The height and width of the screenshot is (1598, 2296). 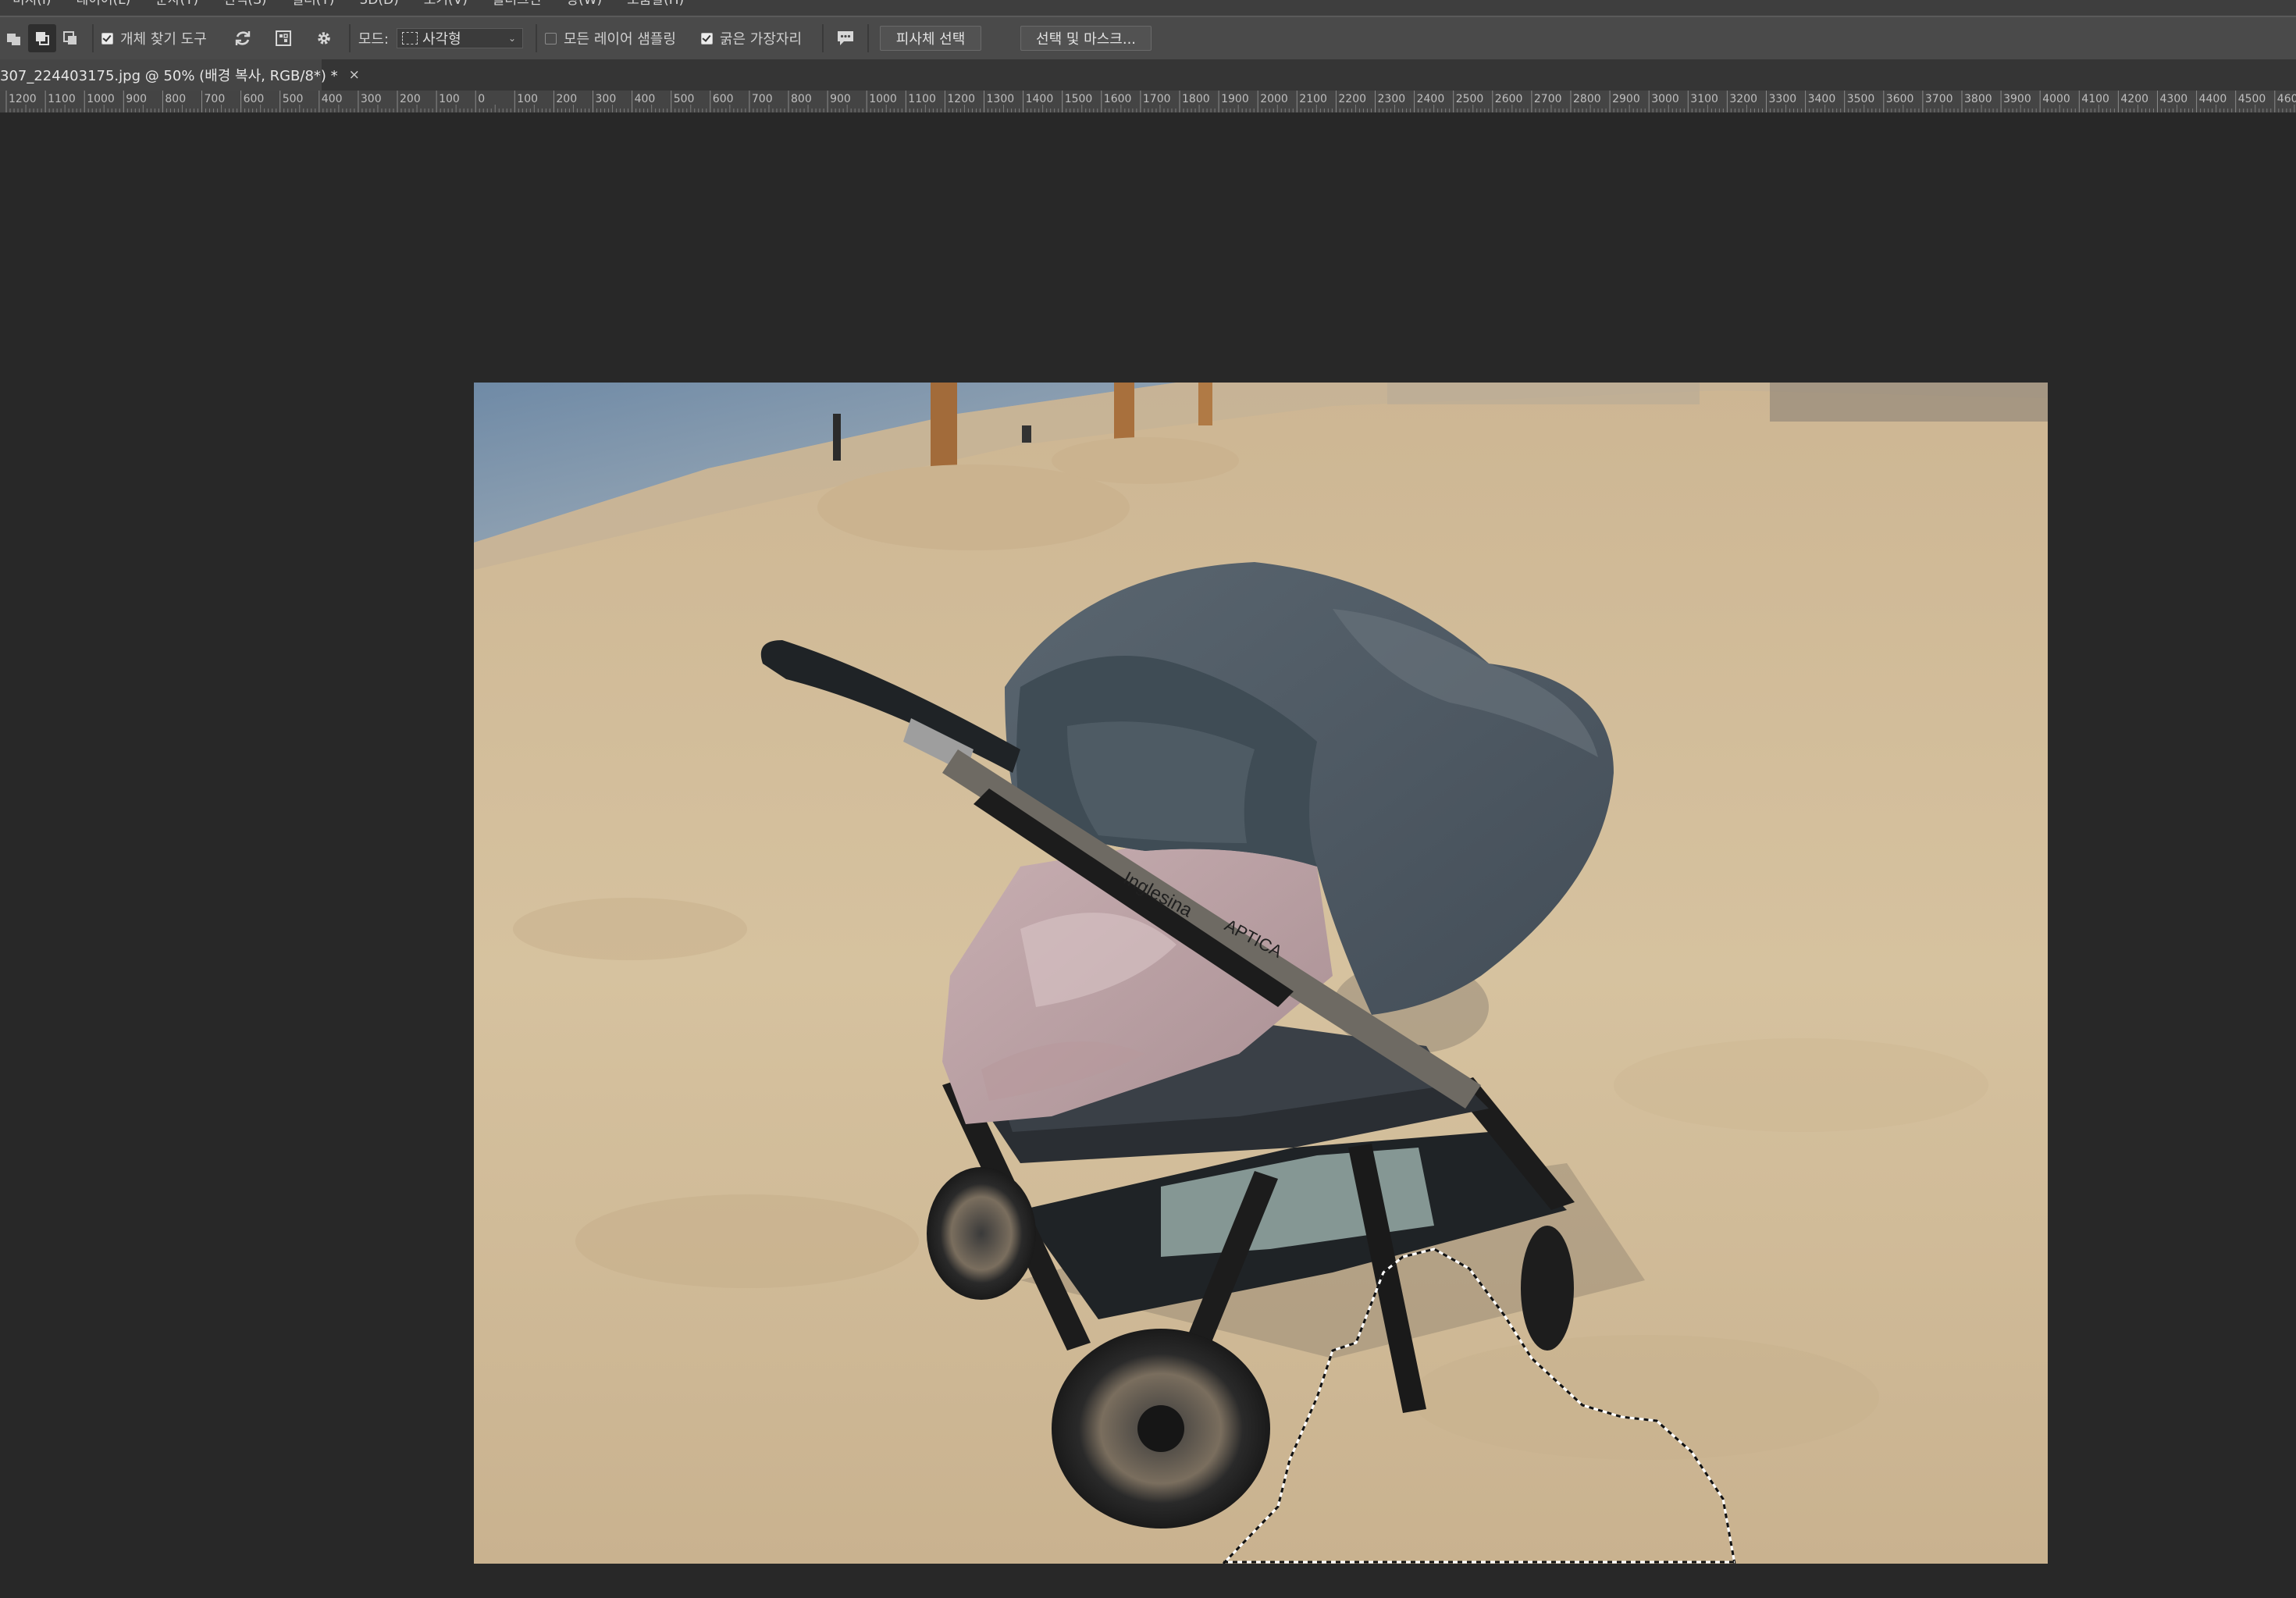 What do you see at coordinates (512, 38) in the screenshot?
I see `chevron-down-icon: ⌄` at bounding box center [512, 38].